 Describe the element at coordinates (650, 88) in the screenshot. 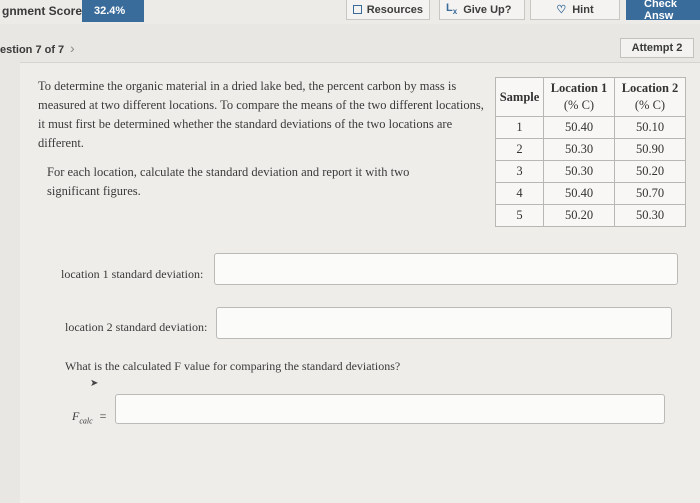

I see `header-location-2-name: Location 2` at that location.